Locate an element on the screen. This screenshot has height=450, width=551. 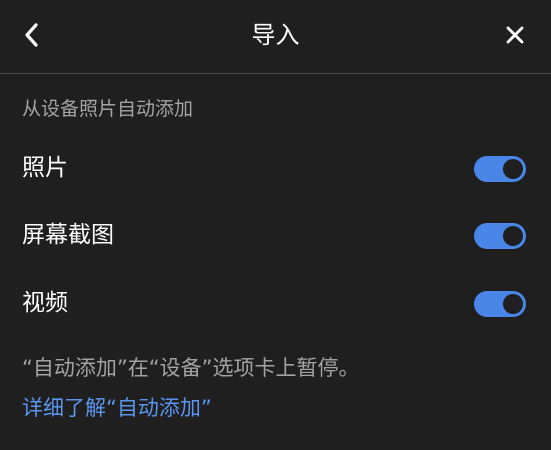
close-button is located at coordinates (515, 35).